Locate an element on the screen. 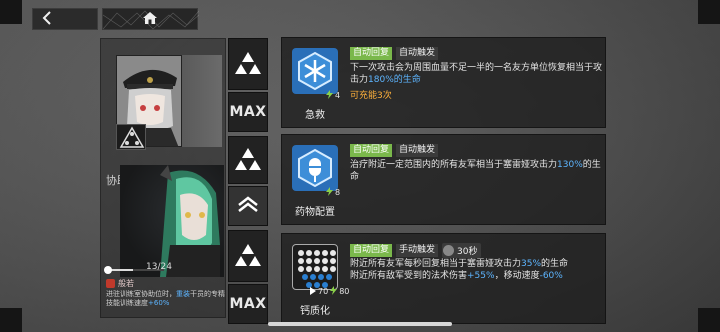  home-icon is located at coordinates (150, 19).